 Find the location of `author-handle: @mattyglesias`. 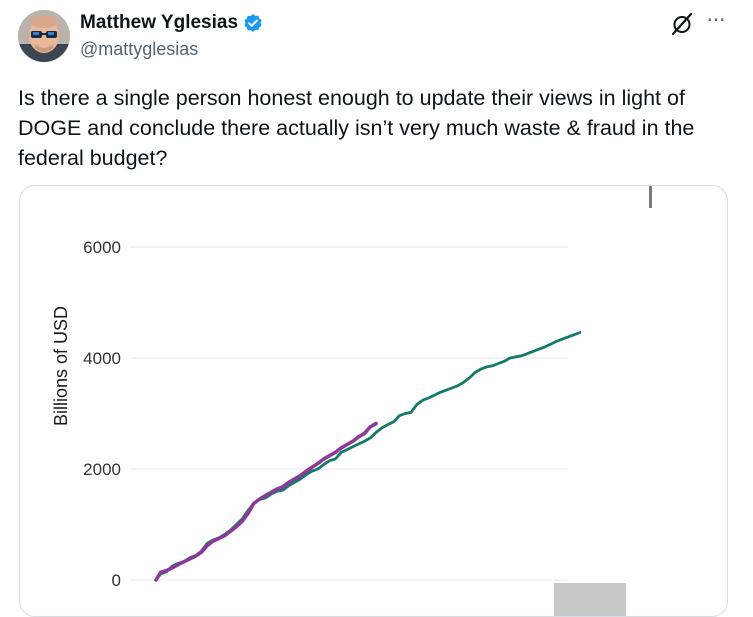

author-handle: @mattyglesias is located at coordinates (139, 49).